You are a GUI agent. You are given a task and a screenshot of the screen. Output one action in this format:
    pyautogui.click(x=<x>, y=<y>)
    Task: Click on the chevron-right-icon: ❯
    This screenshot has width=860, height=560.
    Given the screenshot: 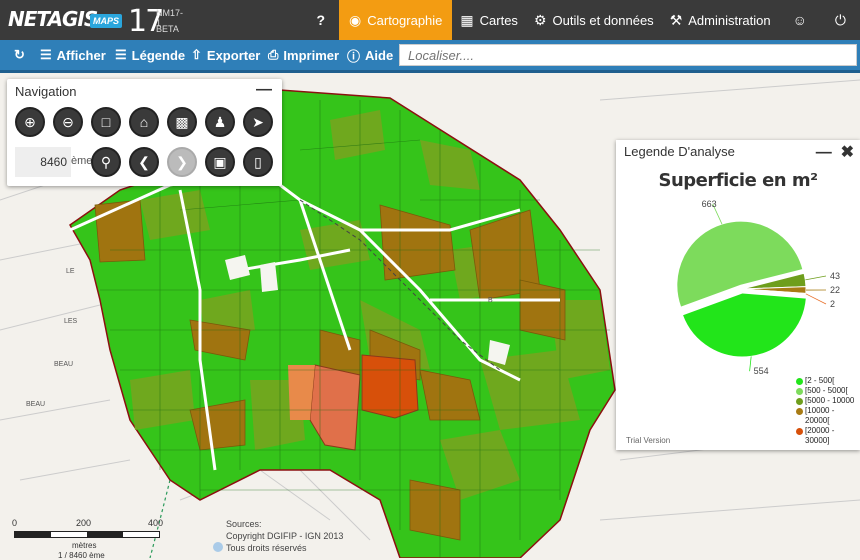 What is the action you would take?
    pyautogui.click(x=182, y=162)
    